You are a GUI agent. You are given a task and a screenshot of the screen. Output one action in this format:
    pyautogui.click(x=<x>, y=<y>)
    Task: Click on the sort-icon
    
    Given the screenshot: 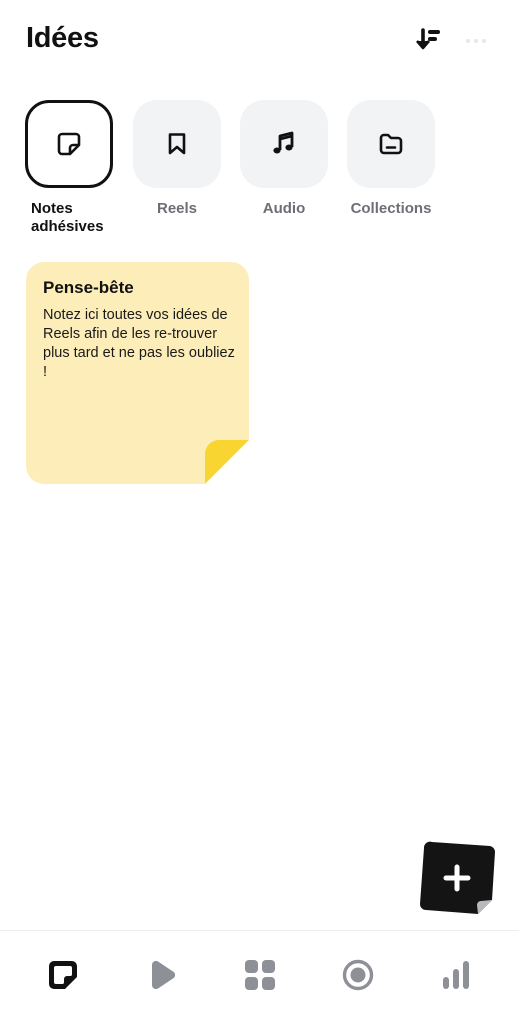 What is the action you would take?
    pyautogui.click(x=428, y=39)
    